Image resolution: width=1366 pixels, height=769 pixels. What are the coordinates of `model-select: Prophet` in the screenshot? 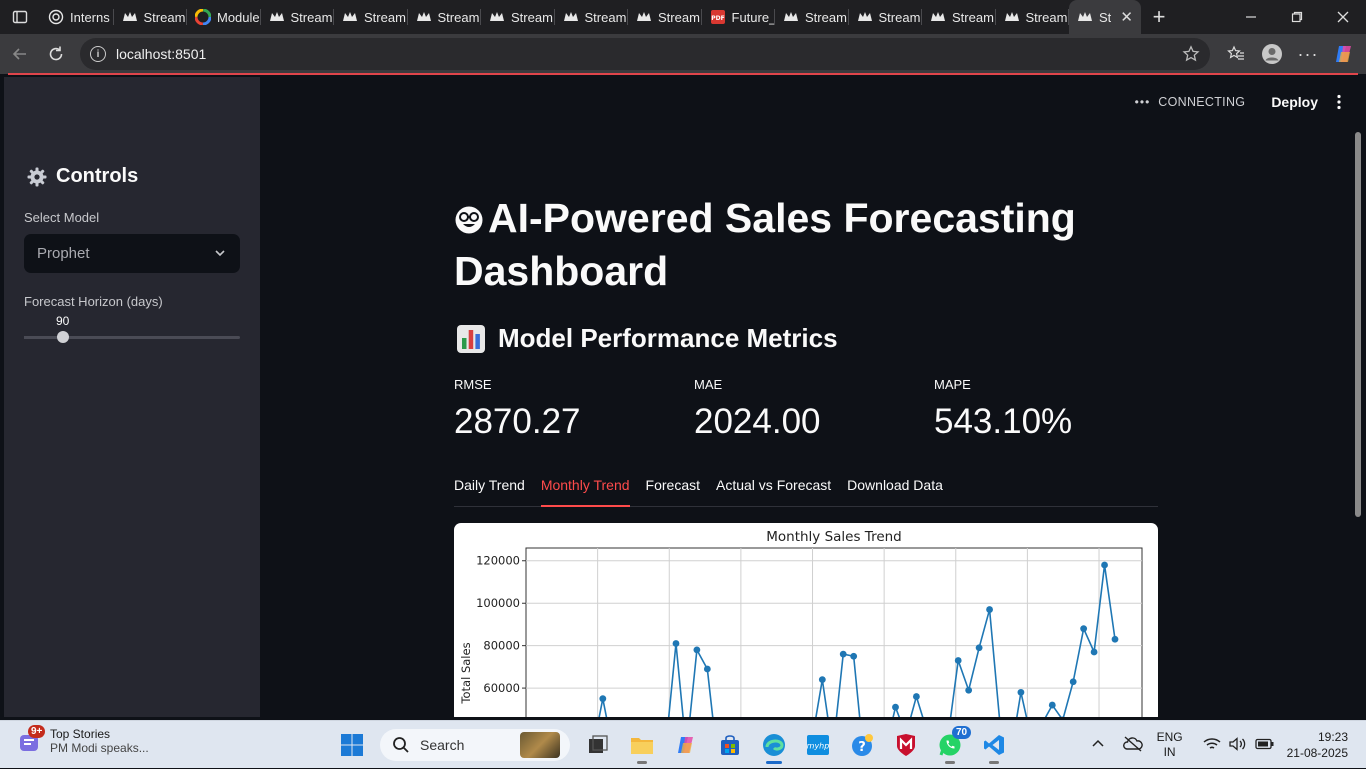 It's located at (132, 253).